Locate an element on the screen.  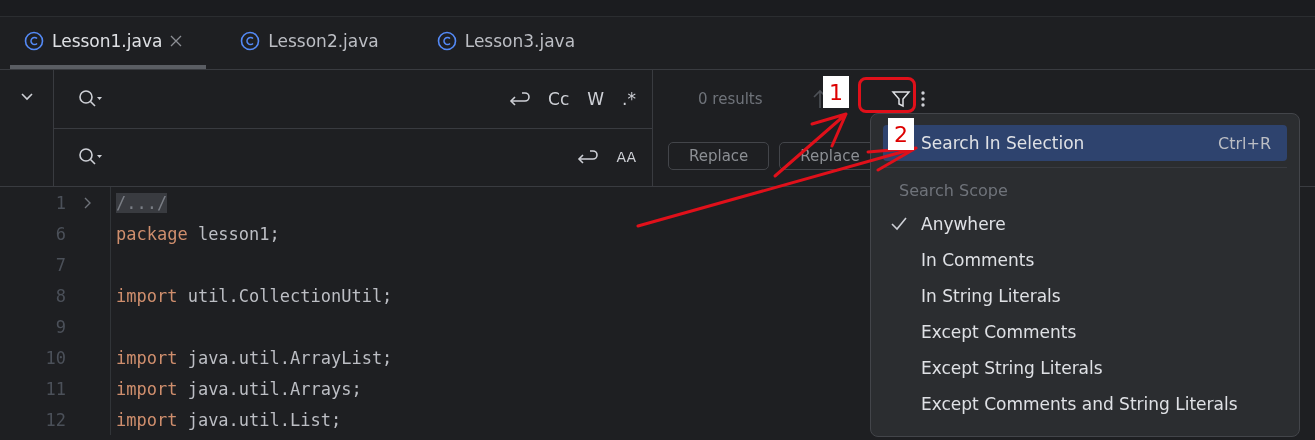
file-tab: Lesson3.java is located at coordinates (511, 43).